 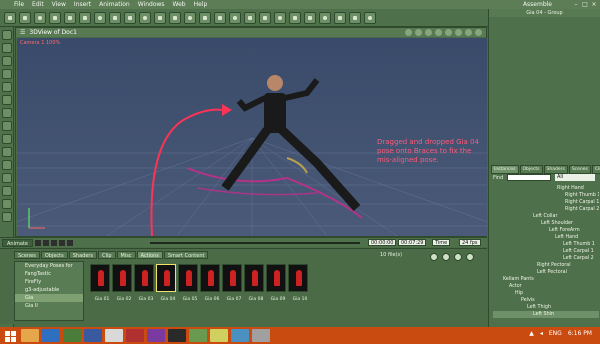 I want to click on terrain-icon, so click(x=235, y=17).